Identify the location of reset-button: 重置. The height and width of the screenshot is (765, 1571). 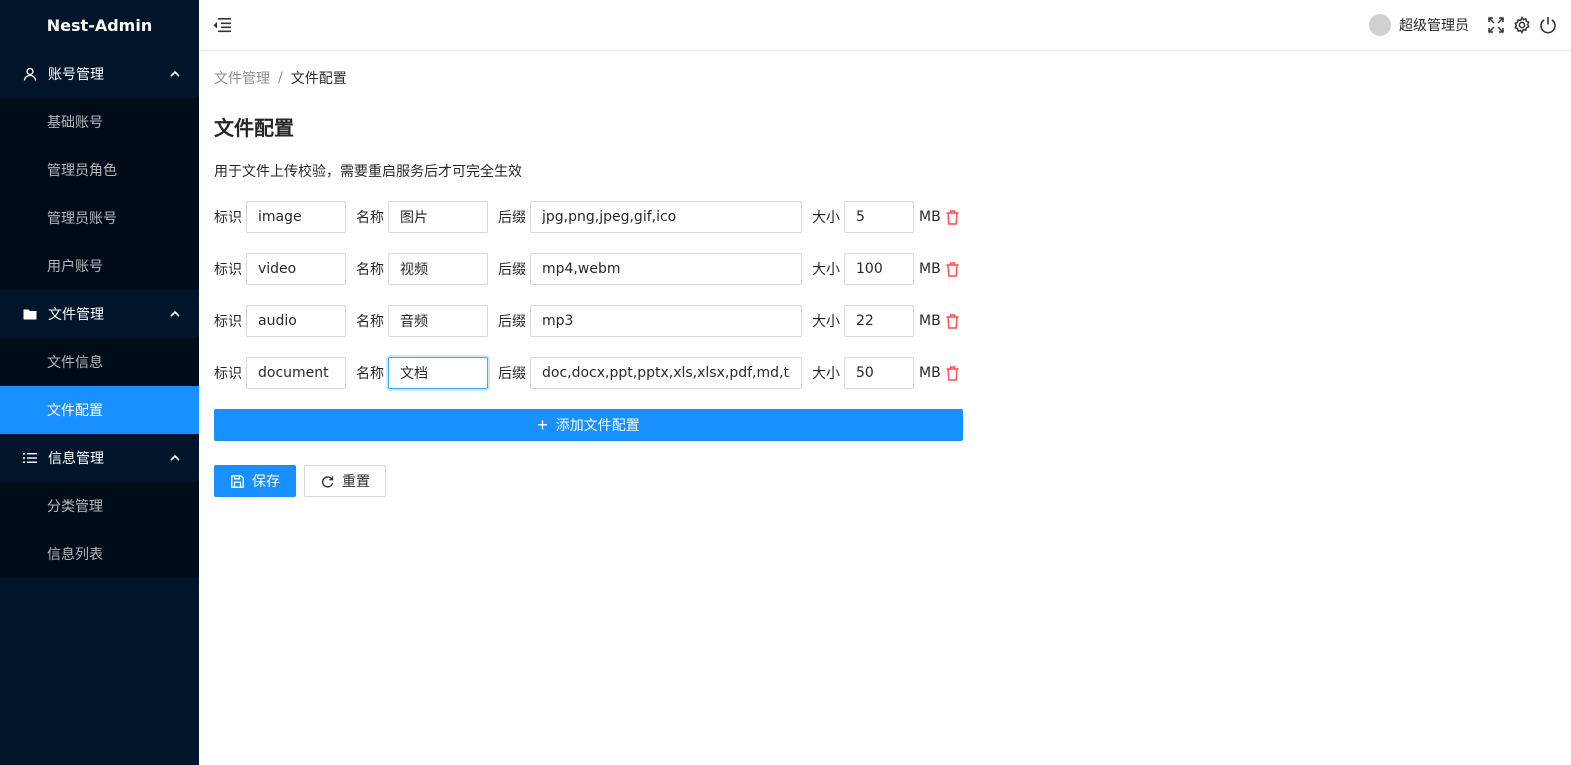
(345, 481).